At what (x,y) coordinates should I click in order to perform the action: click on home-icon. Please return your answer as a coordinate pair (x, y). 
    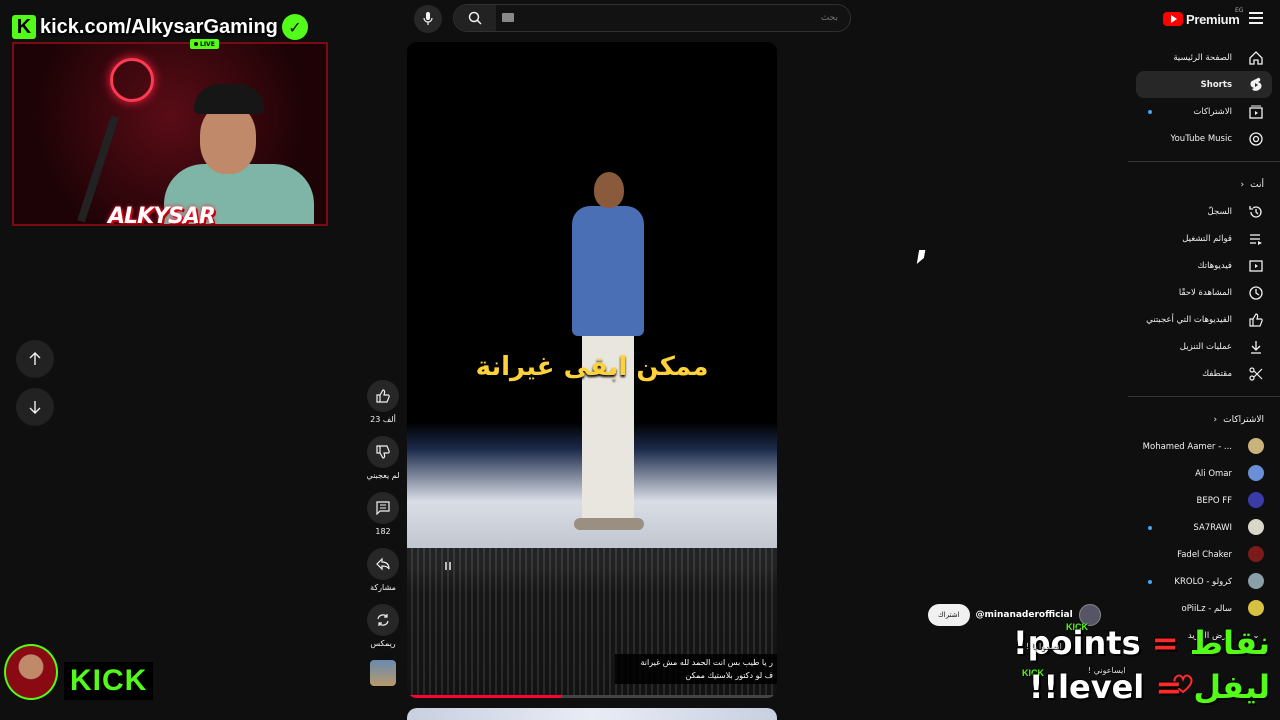
    Looking at the image, I should click on (1256, 58).